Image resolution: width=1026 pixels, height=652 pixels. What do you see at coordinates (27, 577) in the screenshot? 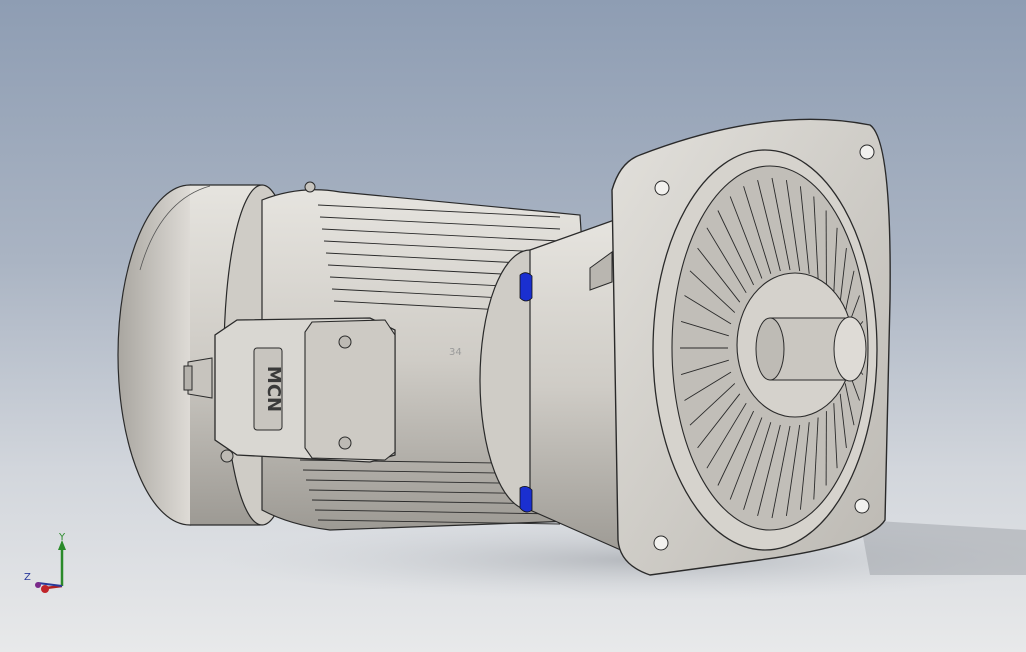
I see `z-axis-label: Z` at bounding box center [27, 577].